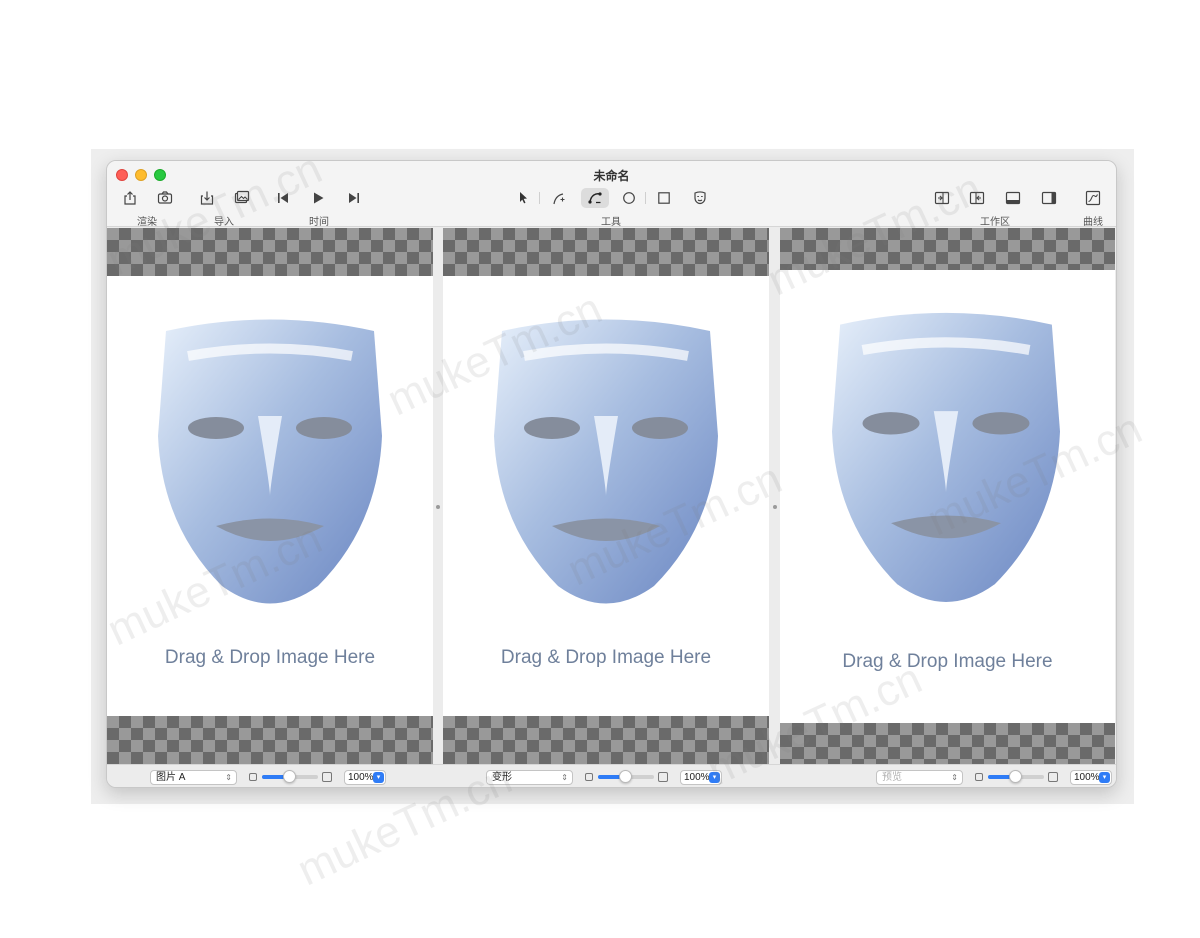 This screenshot has width=1200, height=938. I want to click on curve-label: 曲线, so click(1093, 222).